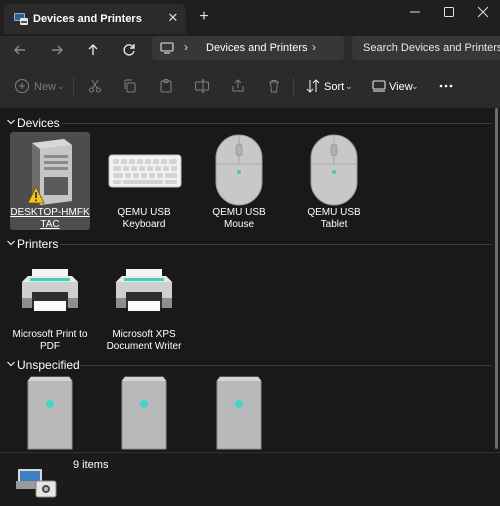 This screenshot has width=500, height=506. What do you see at coordinates (20, 50) in the screenshot?
I see `back-arrow-icon` at bounding box center [20, 50].